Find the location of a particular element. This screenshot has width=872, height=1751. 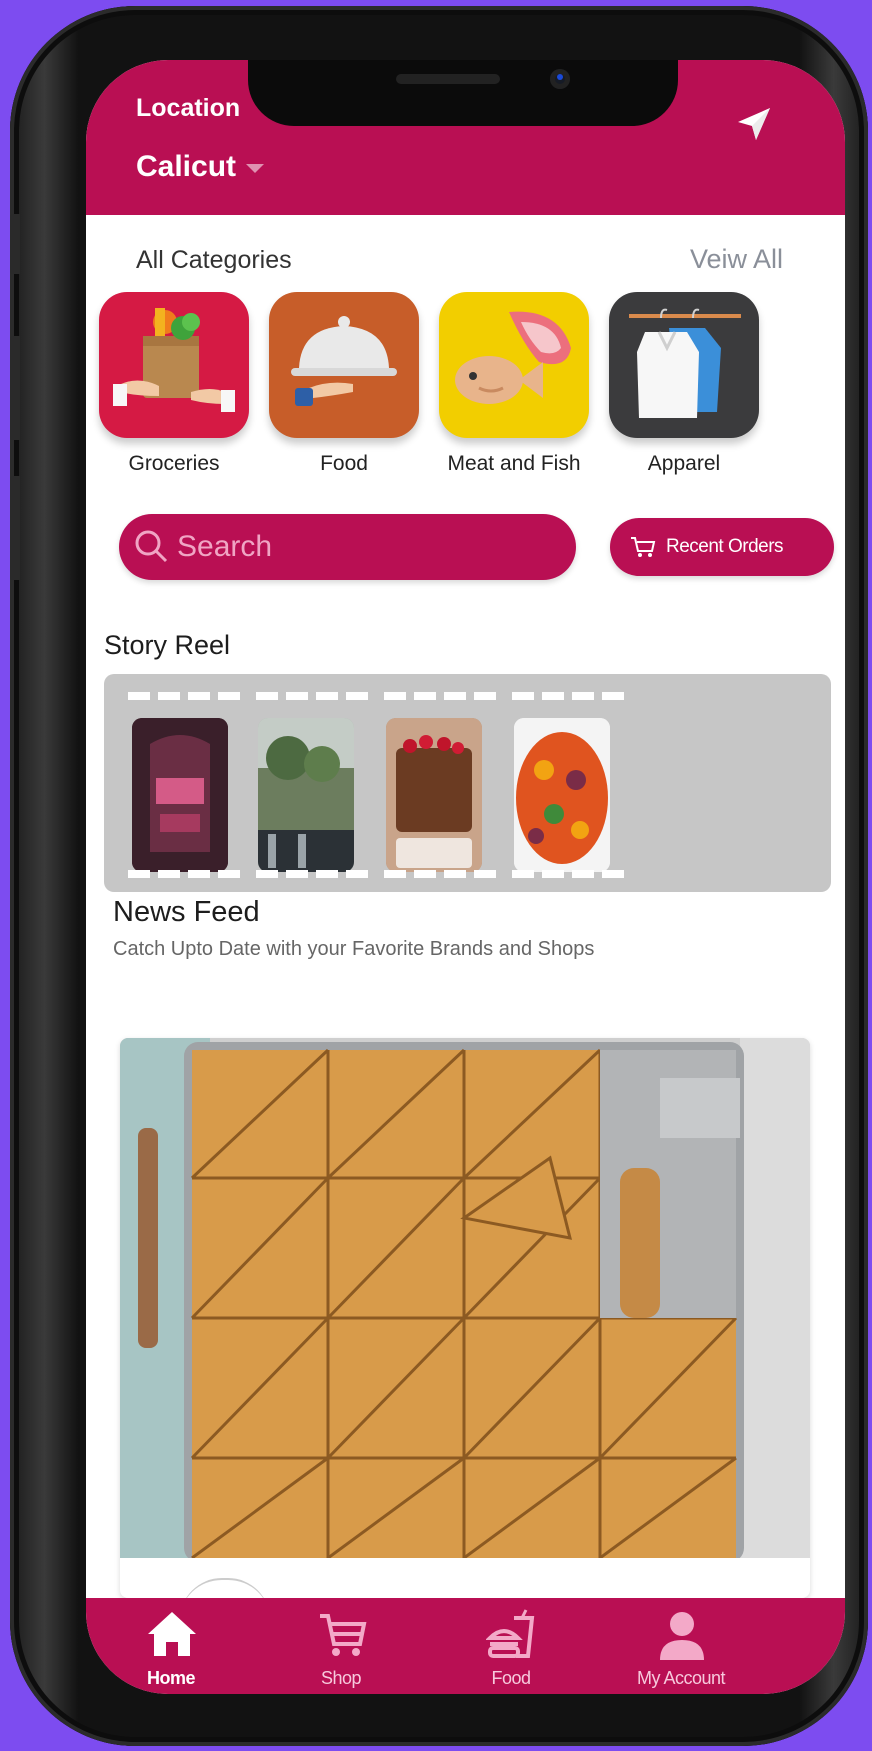

category-apparel: Apparel is located at coordinates (684, 384).